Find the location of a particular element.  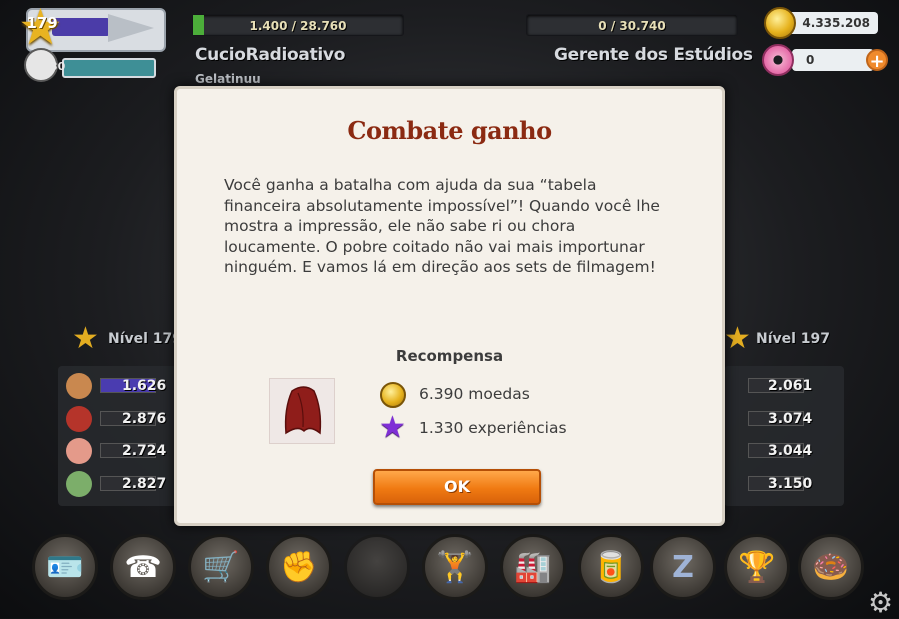

player-progress-text: 1.400 / 28.760 is located at coordinates (298, 26).